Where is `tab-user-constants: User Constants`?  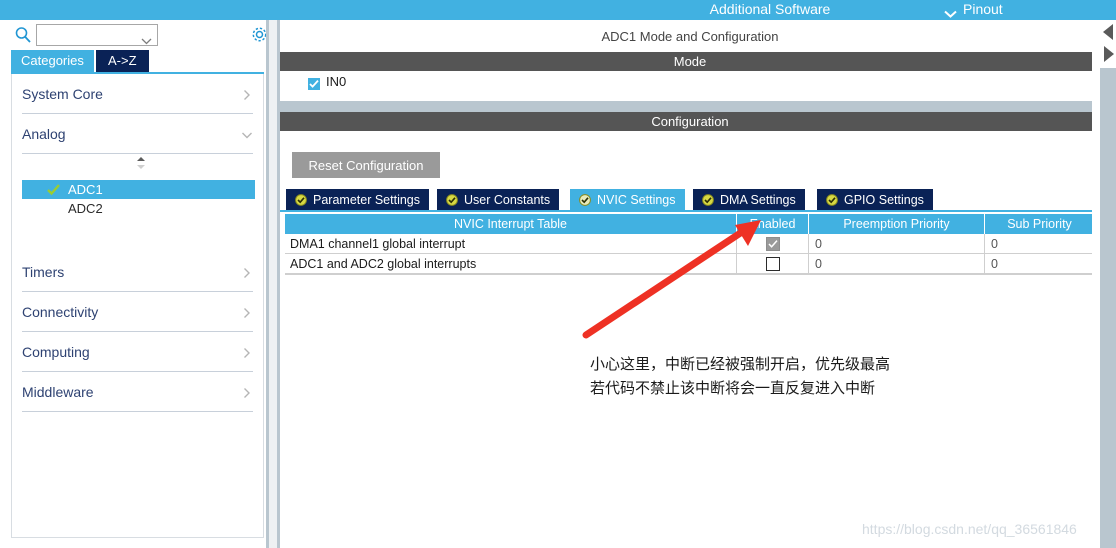
tab-user-constants: User Constants is located at coordinates (498, 199).